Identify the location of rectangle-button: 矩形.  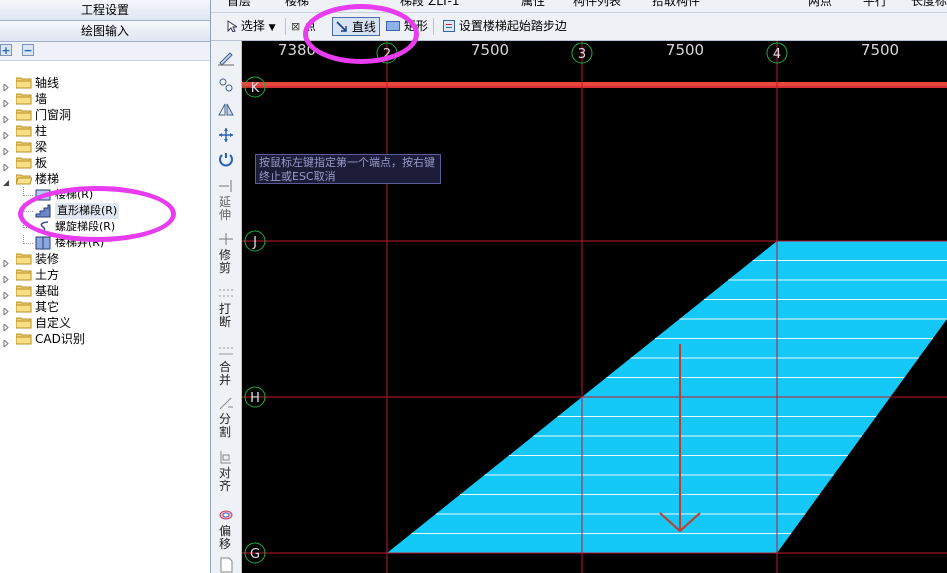
(407, 26).